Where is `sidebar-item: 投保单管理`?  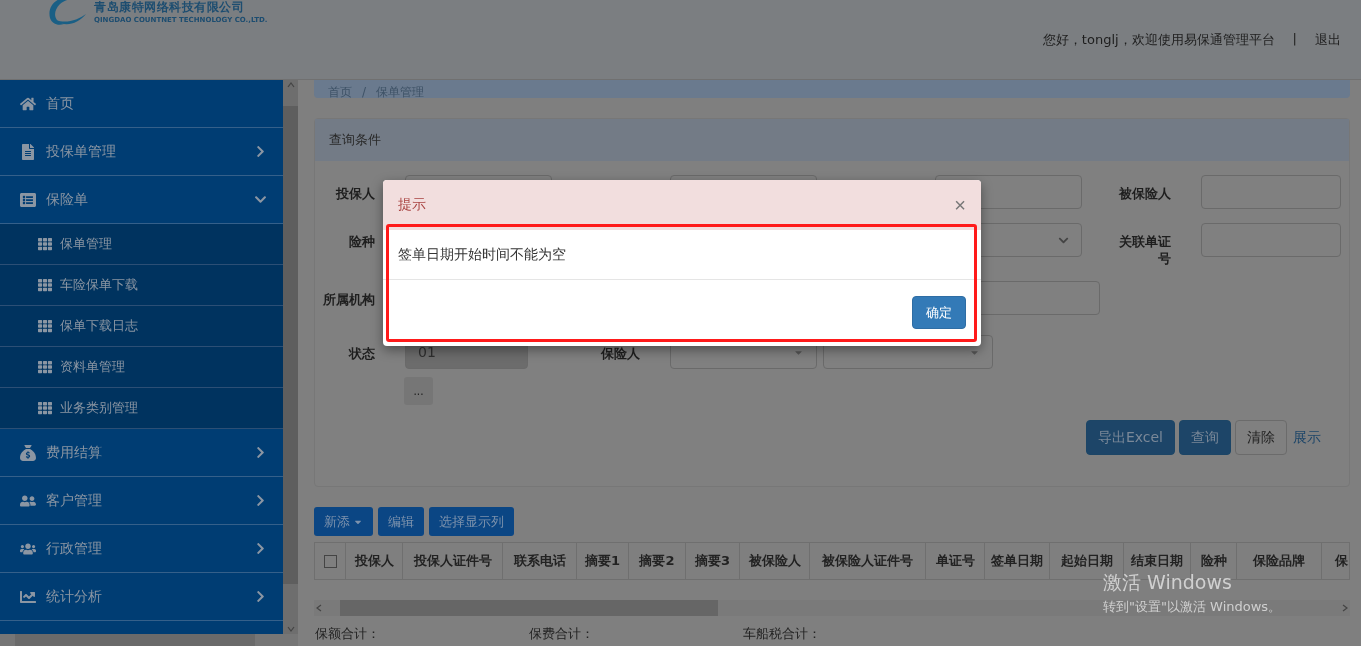
sidebar-item: 投保单管理 is located at coordinates (141, 152).